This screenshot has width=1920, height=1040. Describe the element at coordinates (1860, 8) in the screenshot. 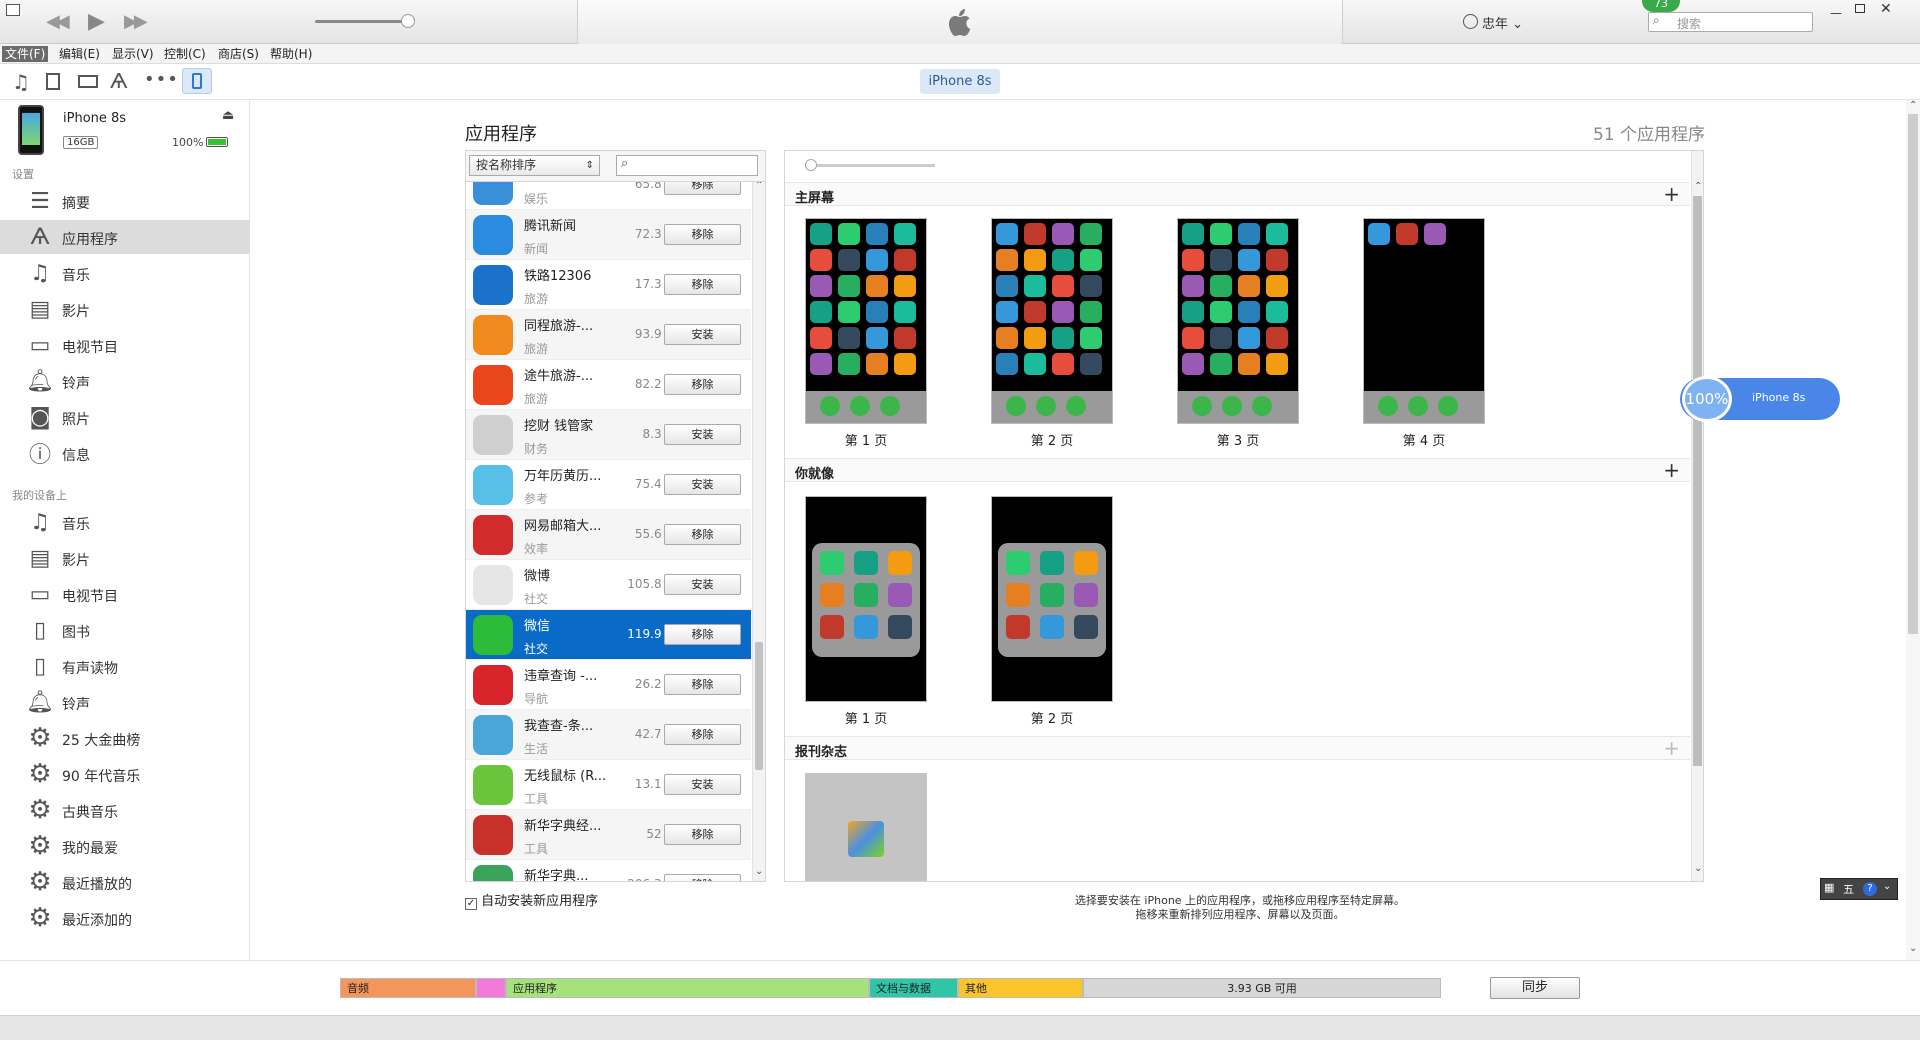

I see `maximize-button` at that location.